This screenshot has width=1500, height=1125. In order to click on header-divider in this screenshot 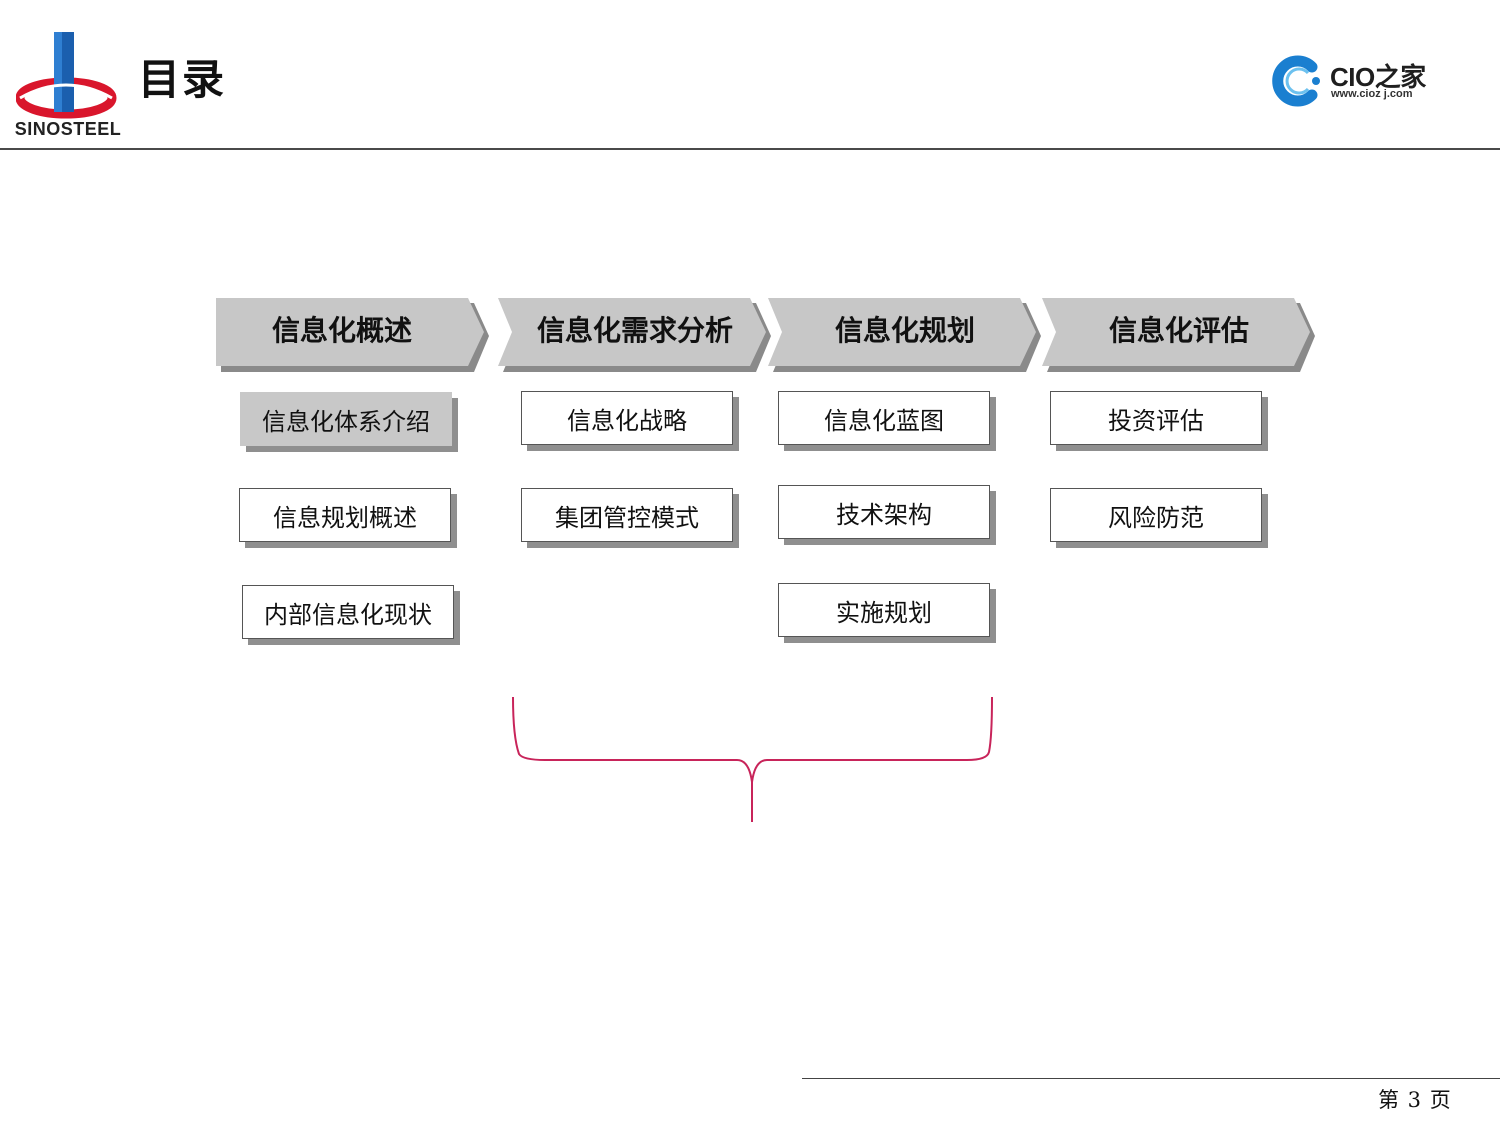, I will do `click(750, 149)`.